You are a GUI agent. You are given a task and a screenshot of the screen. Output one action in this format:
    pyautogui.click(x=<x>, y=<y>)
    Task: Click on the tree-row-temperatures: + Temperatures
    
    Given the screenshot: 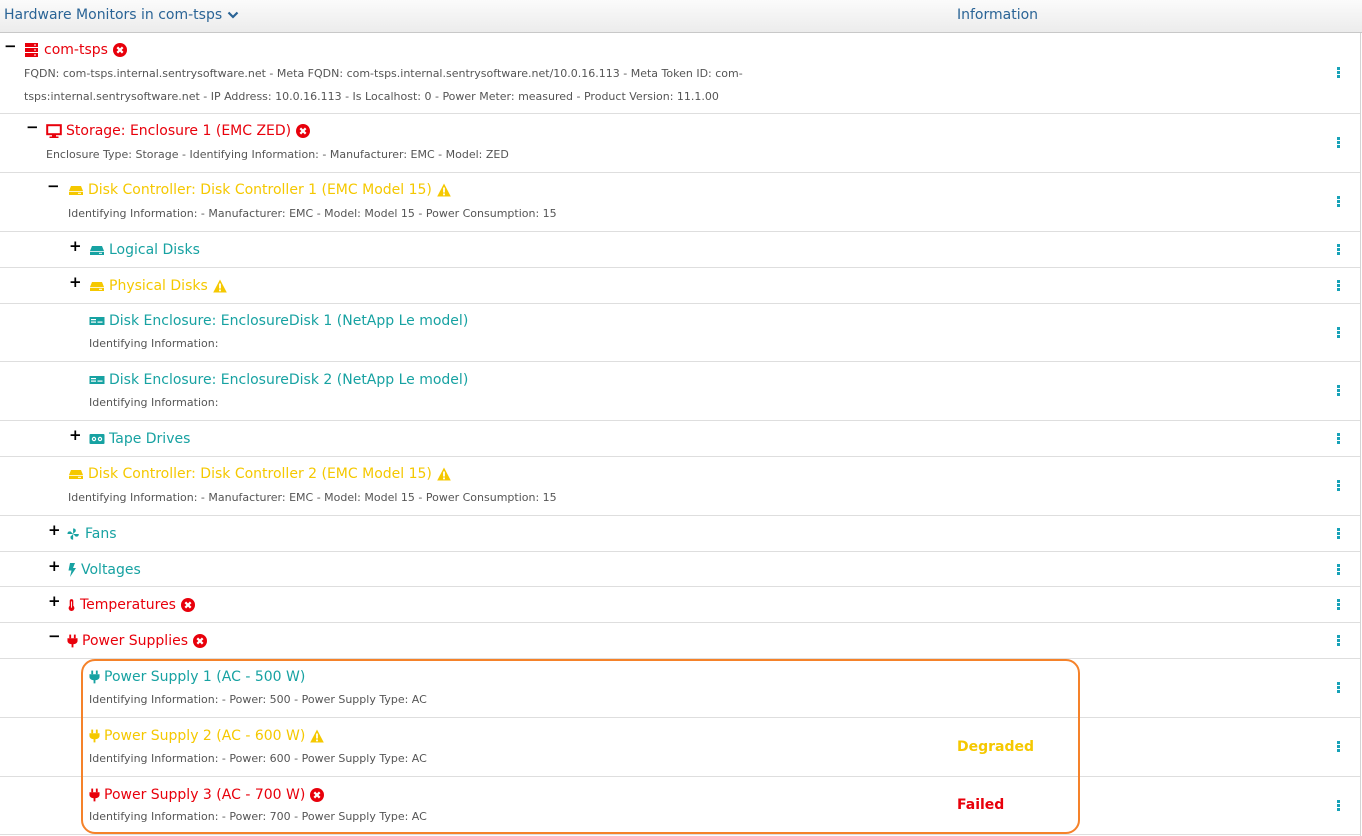 What is the action you would take?
    pyautogui.click(x=680, y=605)
    